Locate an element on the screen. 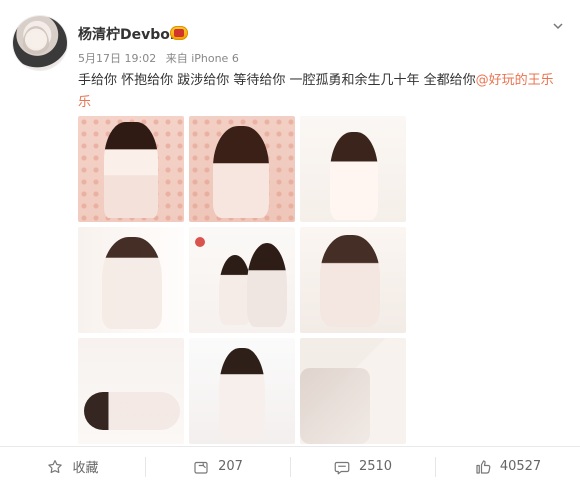 This screenshot has width=580, height=486. like-button: 40527 is located at coordinates (507, 467).